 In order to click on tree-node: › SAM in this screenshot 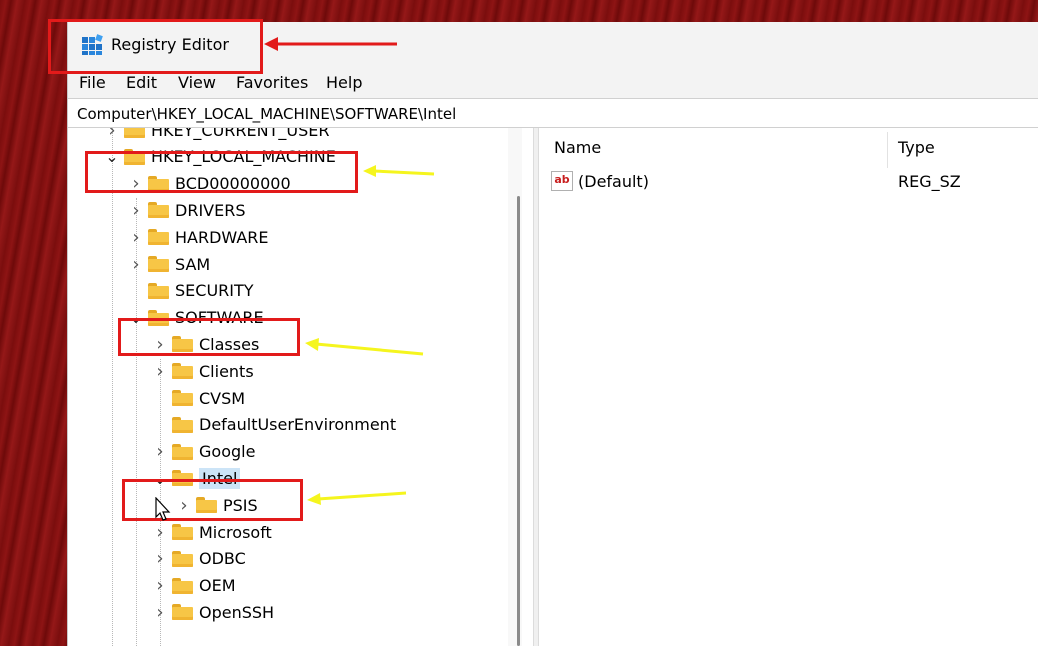, I will do `click(169, 264)`.